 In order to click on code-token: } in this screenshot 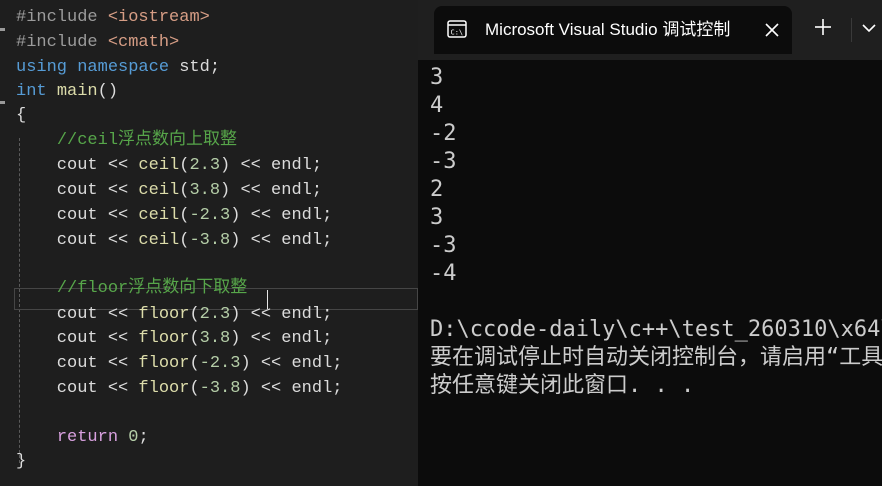, I will do `click(21, 461)`.